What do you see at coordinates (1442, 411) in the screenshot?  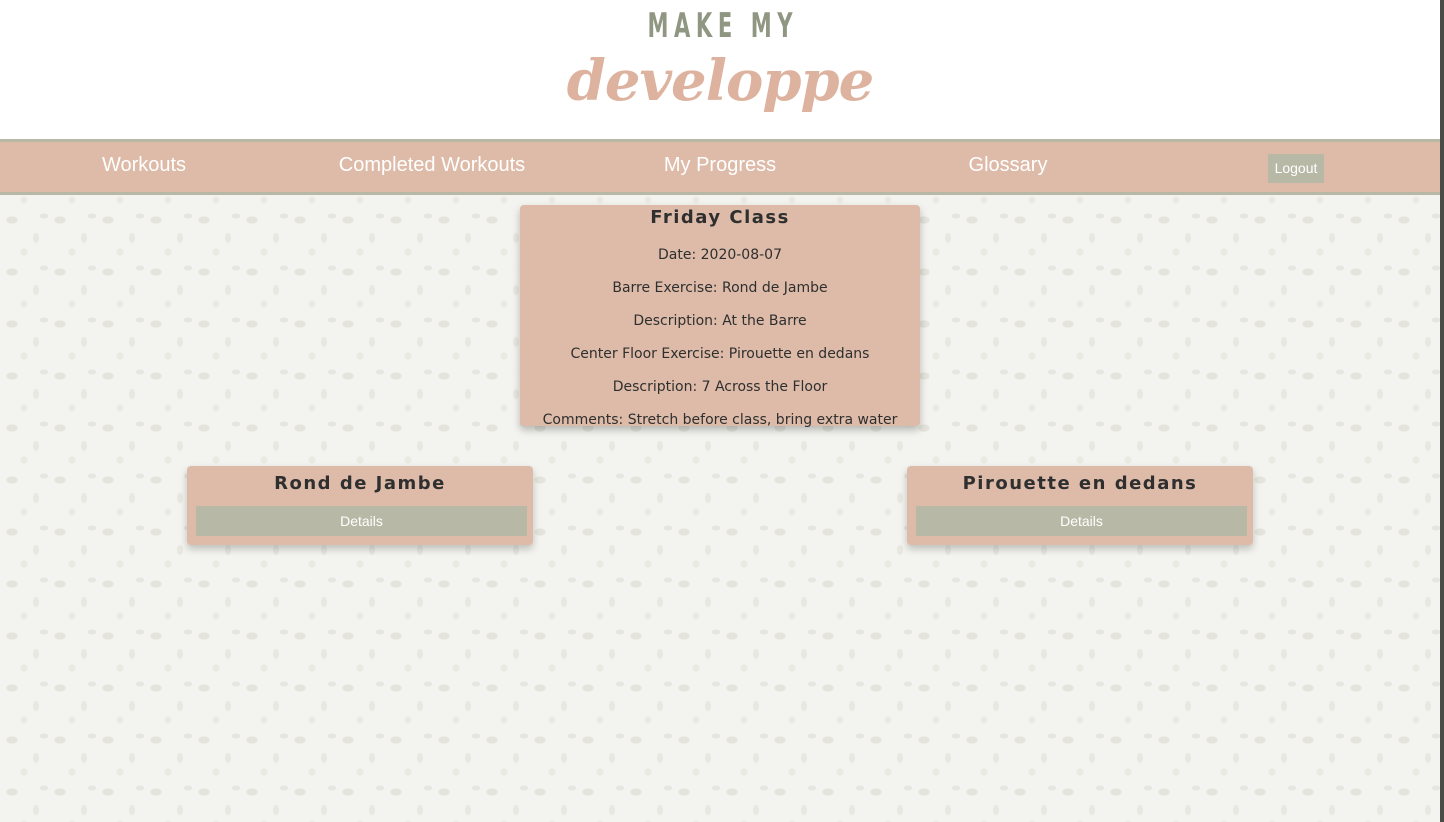 I see `window-edge` at bounding box center [1442, 411].